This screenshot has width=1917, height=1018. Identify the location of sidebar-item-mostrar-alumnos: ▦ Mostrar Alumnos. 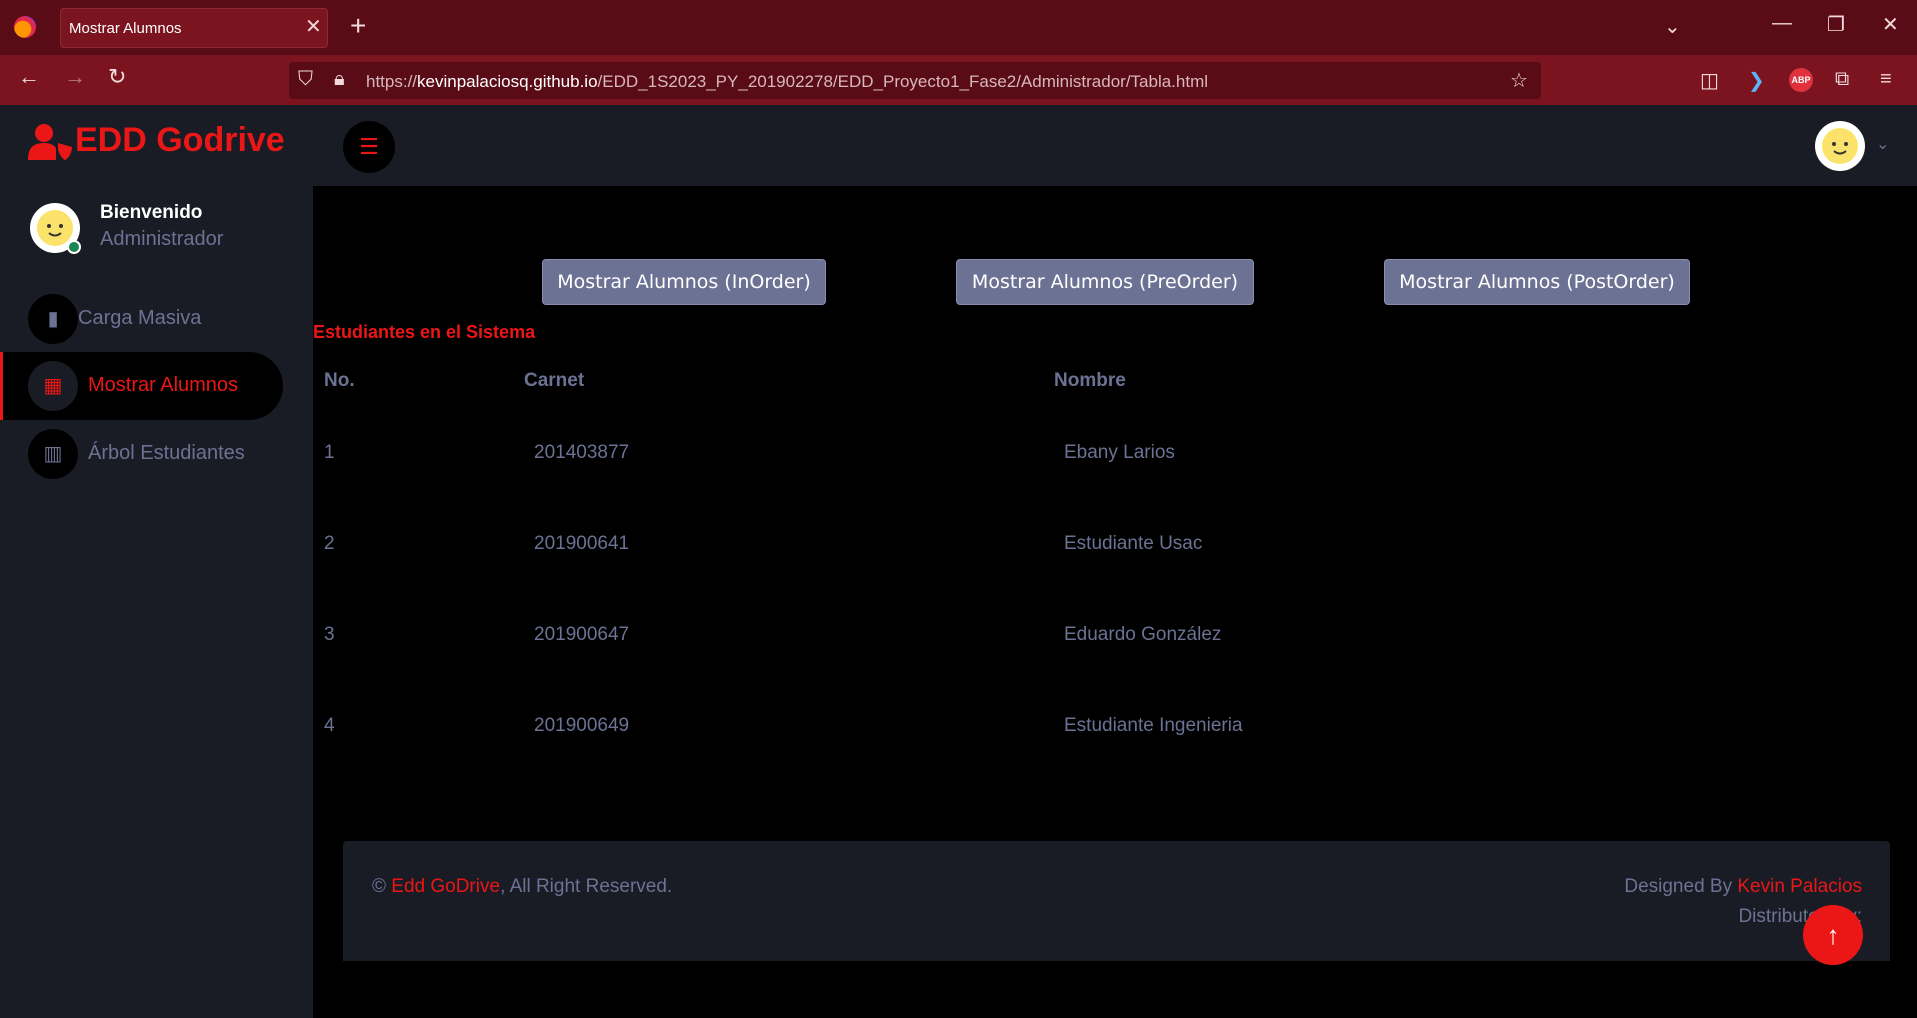
(141, 386).